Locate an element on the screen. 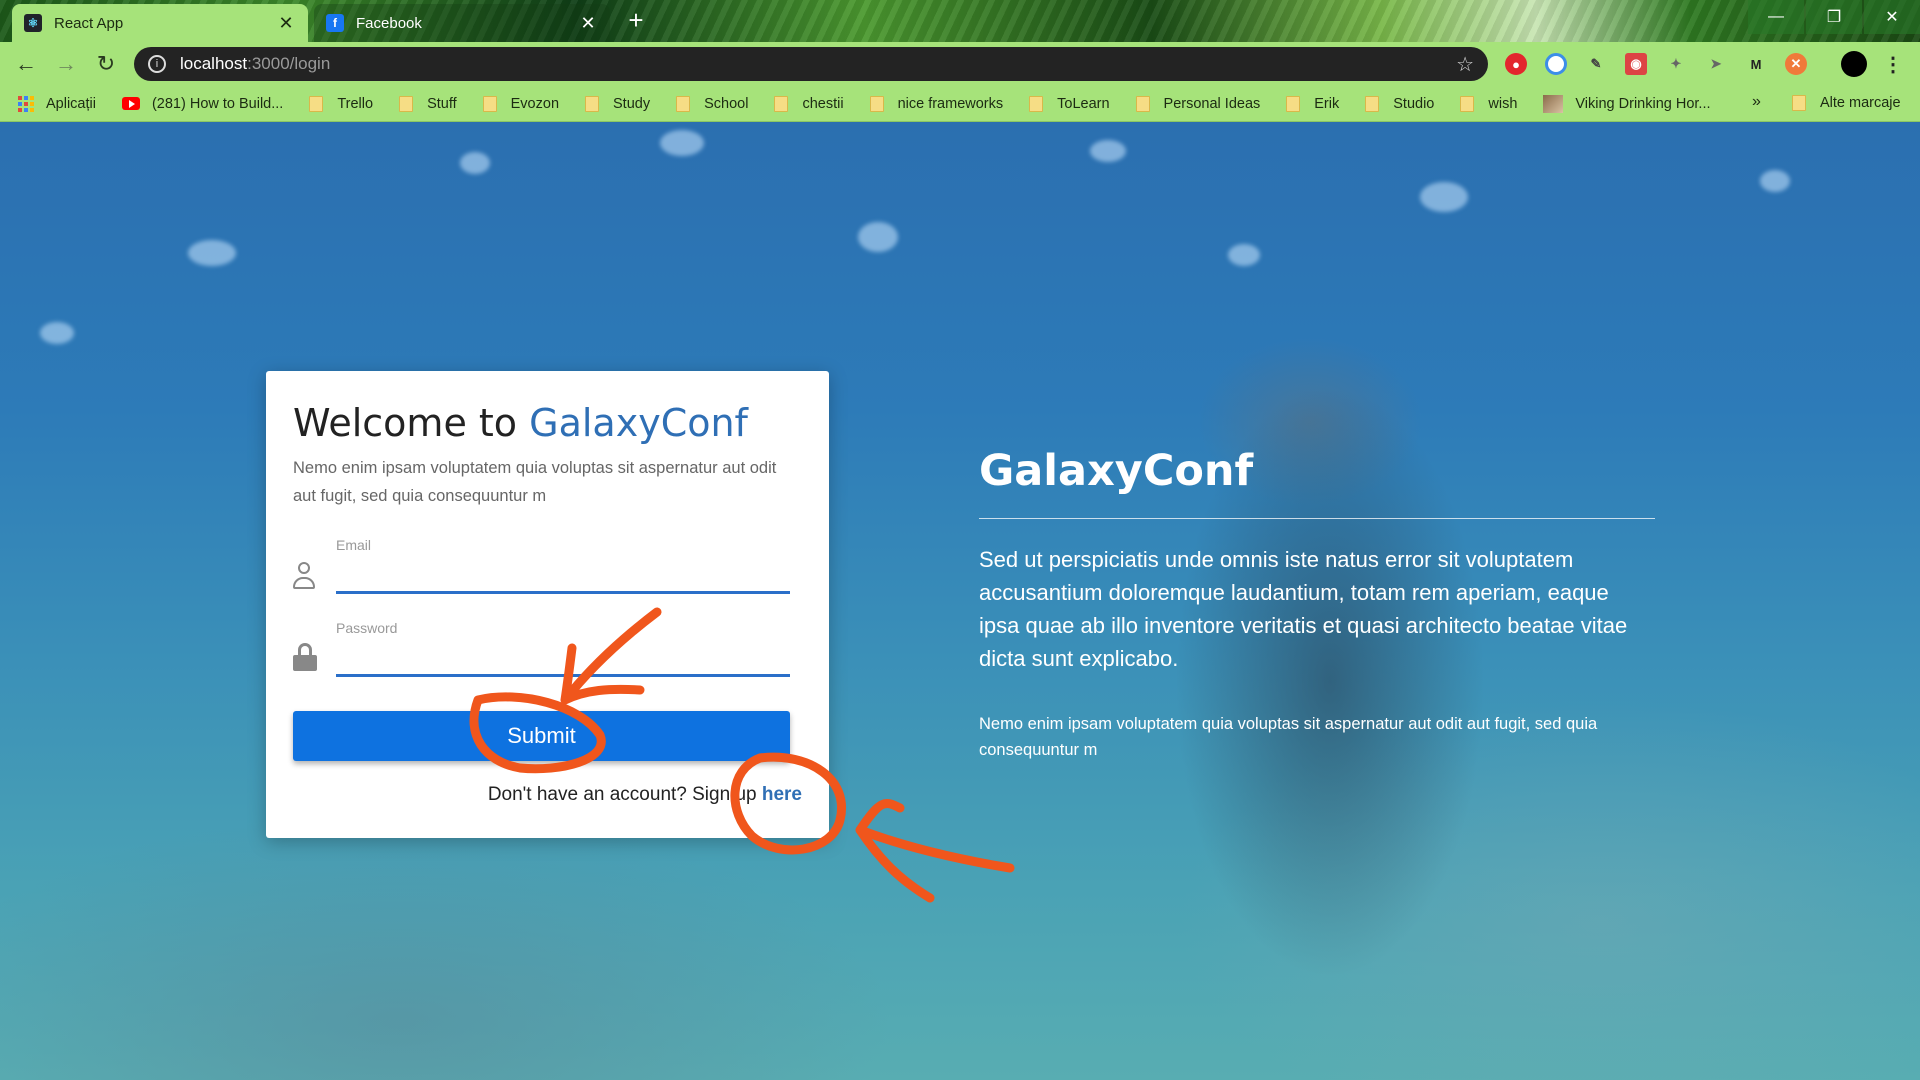 The image size is (1920, 1080). bookmark-folder: Personal Ideas is located at coordinates (1198, 103).